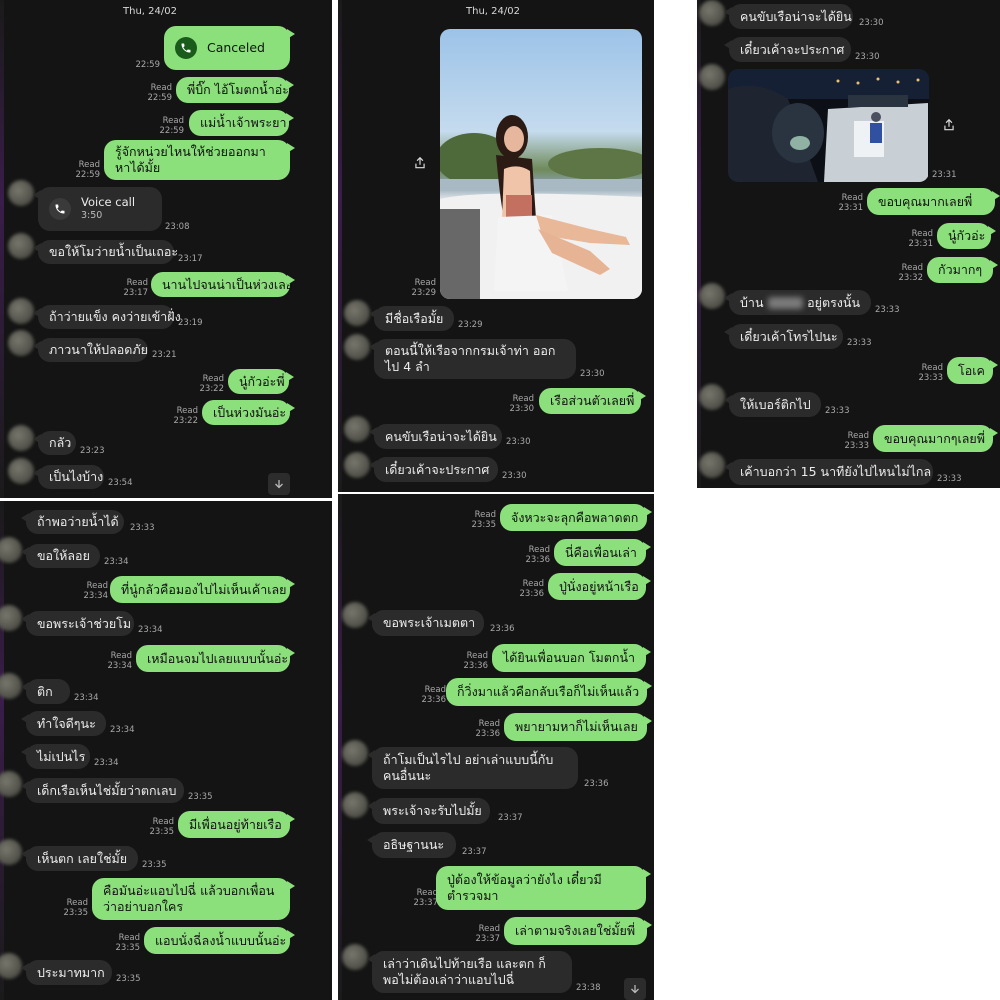 The image size is (1000, 1000). Describe the element at coordinates (105, 252) in the screenshot. I see `message-bubble: ขอให้โมว่ายน้ำเป็นเถอะ` at that location.